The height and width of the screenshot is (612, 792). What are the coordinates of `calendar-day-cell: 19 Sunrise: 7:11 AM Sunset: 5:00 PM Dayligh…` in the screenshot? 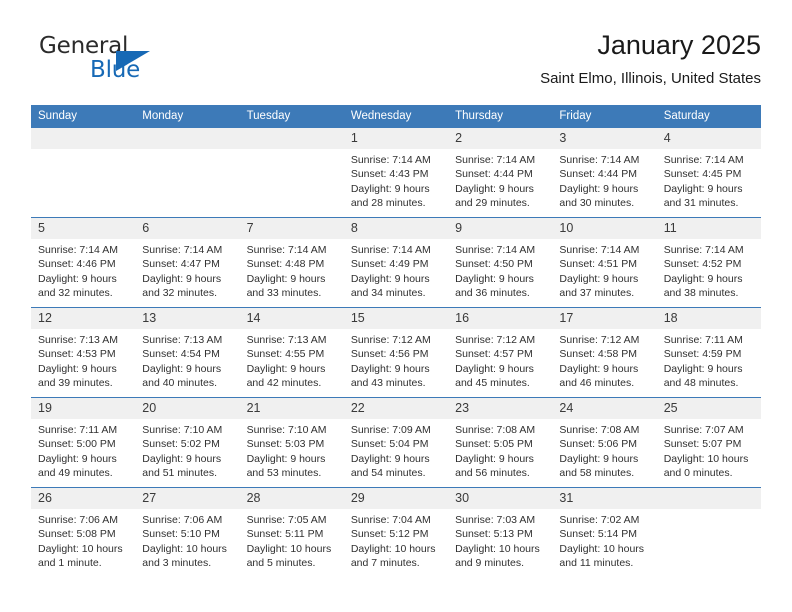 It's located at (83, 442).